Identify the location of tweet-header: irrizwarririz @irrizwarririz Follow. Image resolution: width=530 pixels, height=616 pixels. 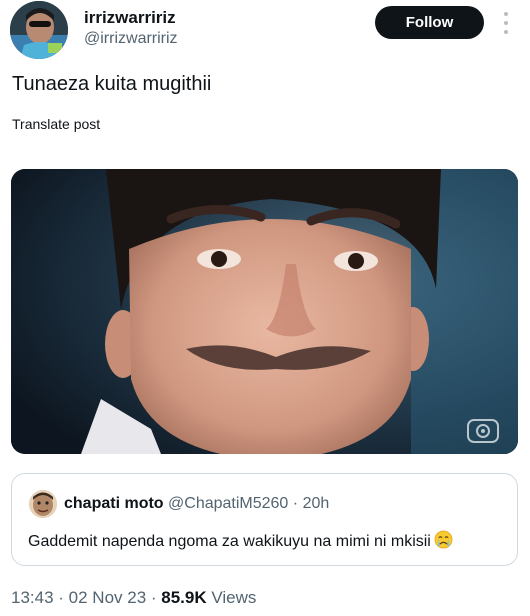
(265, 31).